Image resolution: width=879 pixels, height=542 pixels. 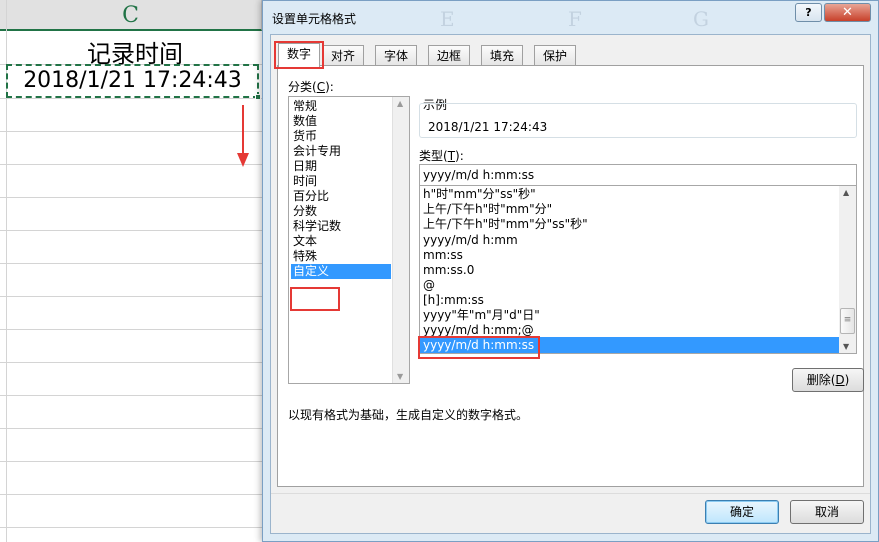 What do you see at coordinates (341, 271) in the screenshot?
I see `category-item-custom: 自定义` at bounding box center [341, 271].